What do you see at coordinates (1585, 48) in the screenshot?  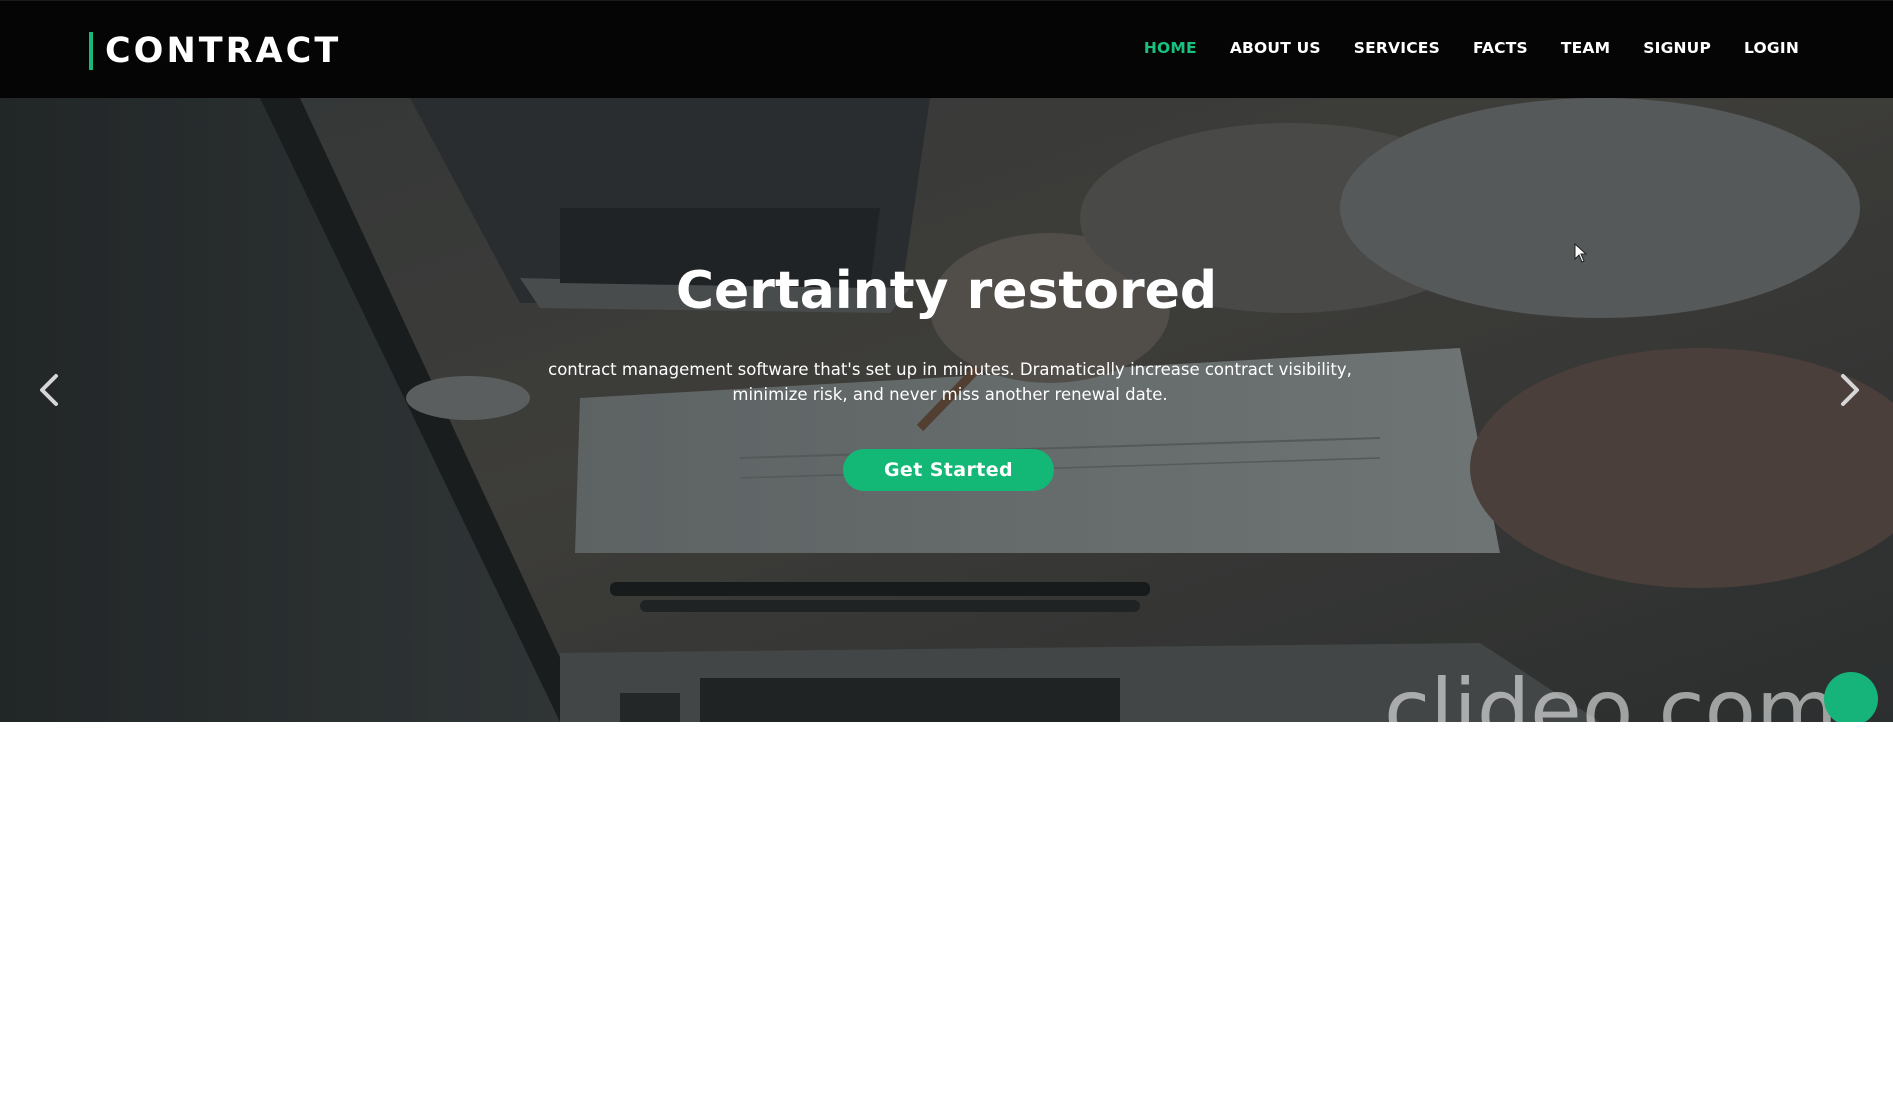 I see `nav-team: TEAM` at bounding box center [1585, 48].